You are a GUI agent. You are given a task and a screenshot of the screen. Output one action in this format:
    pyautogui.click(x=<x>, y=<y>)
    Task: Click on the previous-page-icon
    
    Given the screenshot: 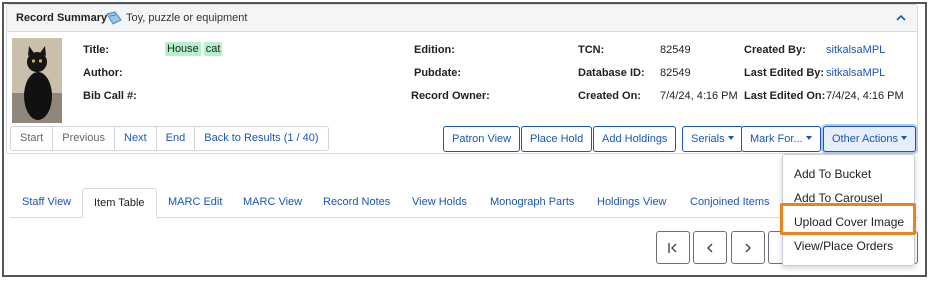 What is the action you would take?
    pyautogui.click(x=710, y=248)
    